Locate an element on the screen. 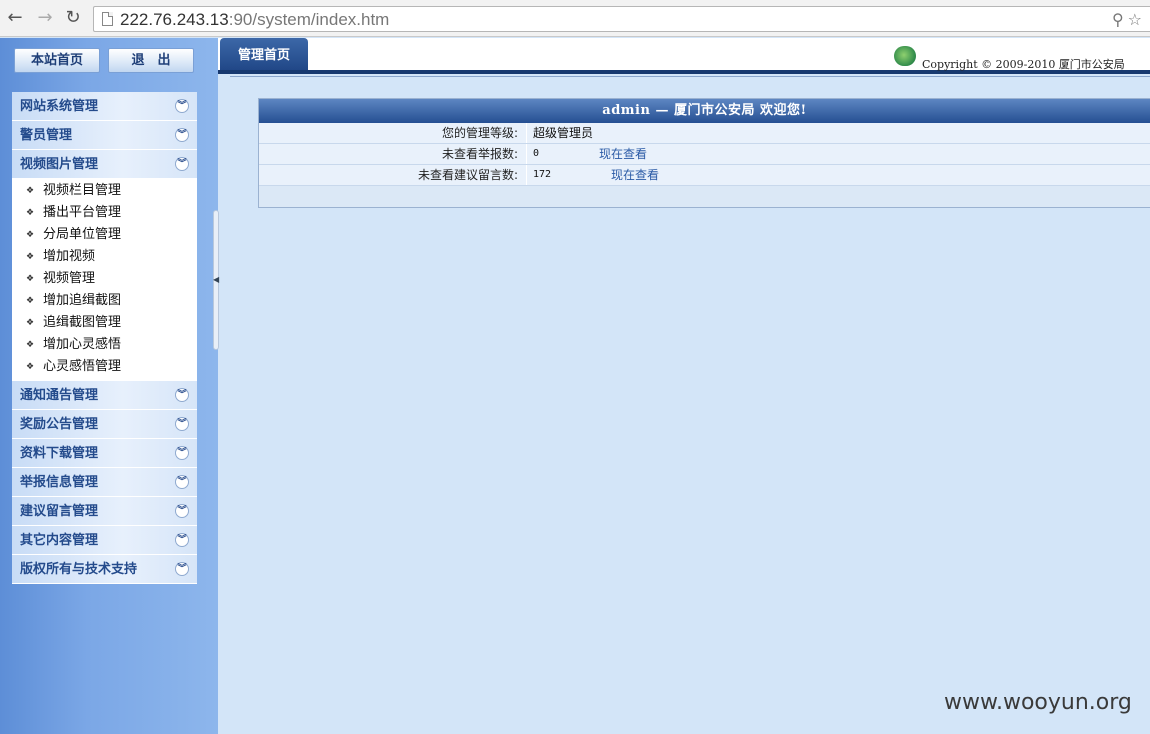 This screenshot has height=734, width=1150. header-rule is located at coordinates (690, 76).